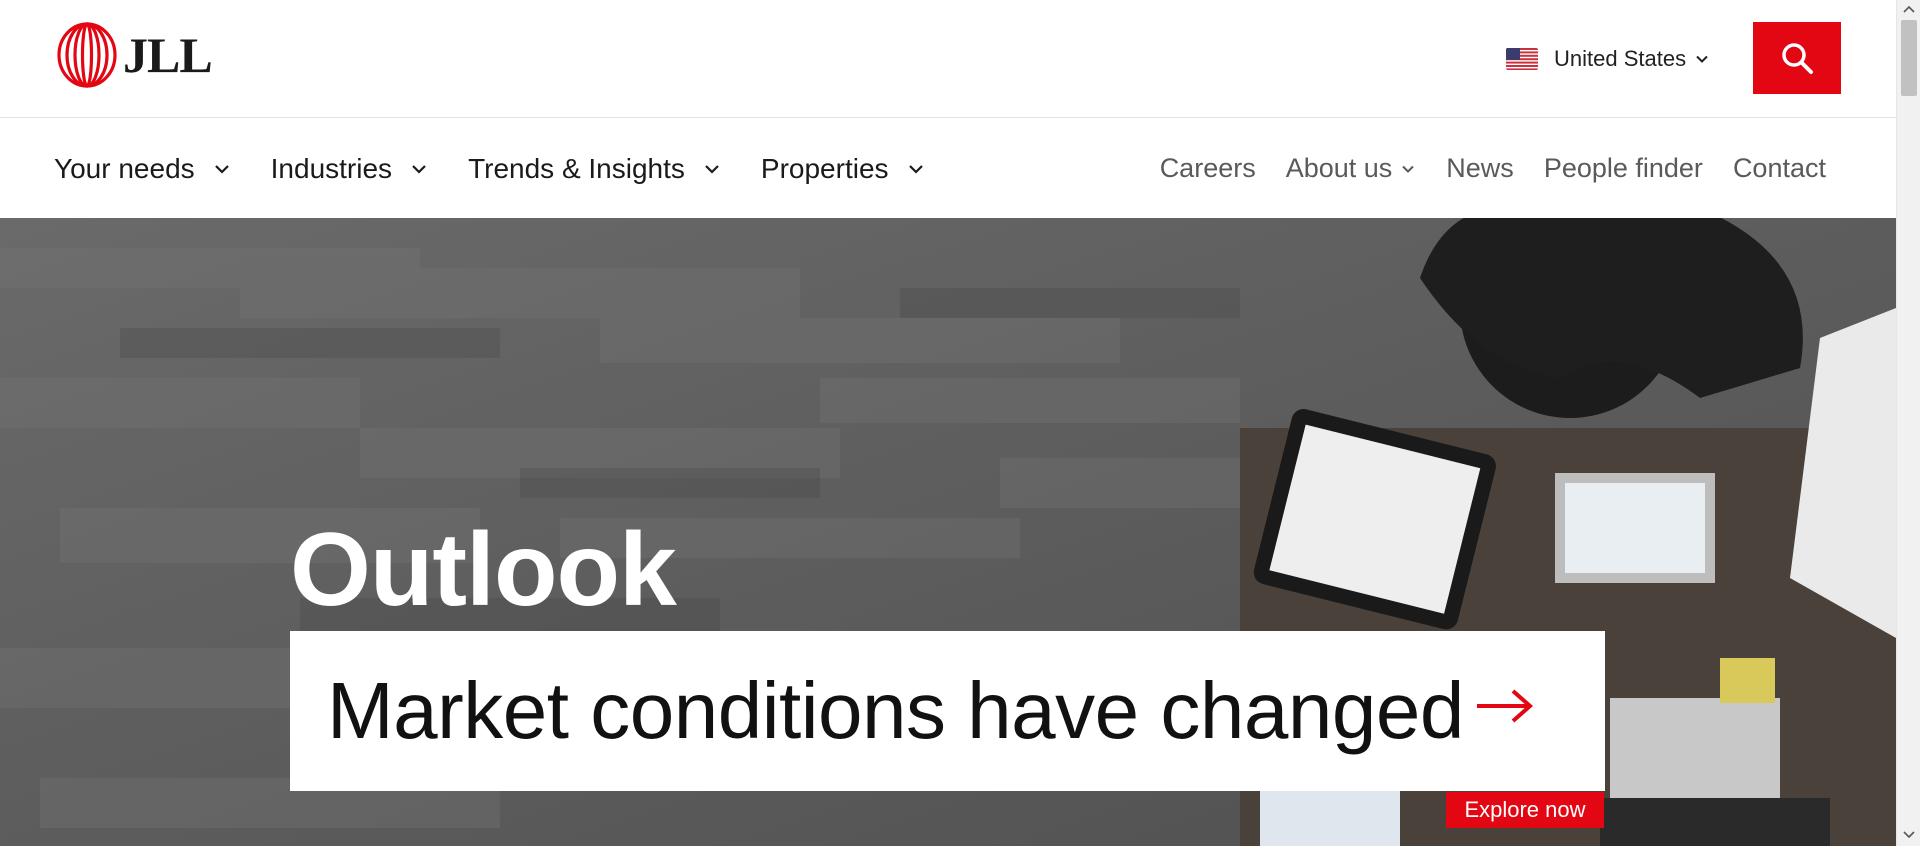  I want to click on nav-item-industries: Industries, so click(349, 169).